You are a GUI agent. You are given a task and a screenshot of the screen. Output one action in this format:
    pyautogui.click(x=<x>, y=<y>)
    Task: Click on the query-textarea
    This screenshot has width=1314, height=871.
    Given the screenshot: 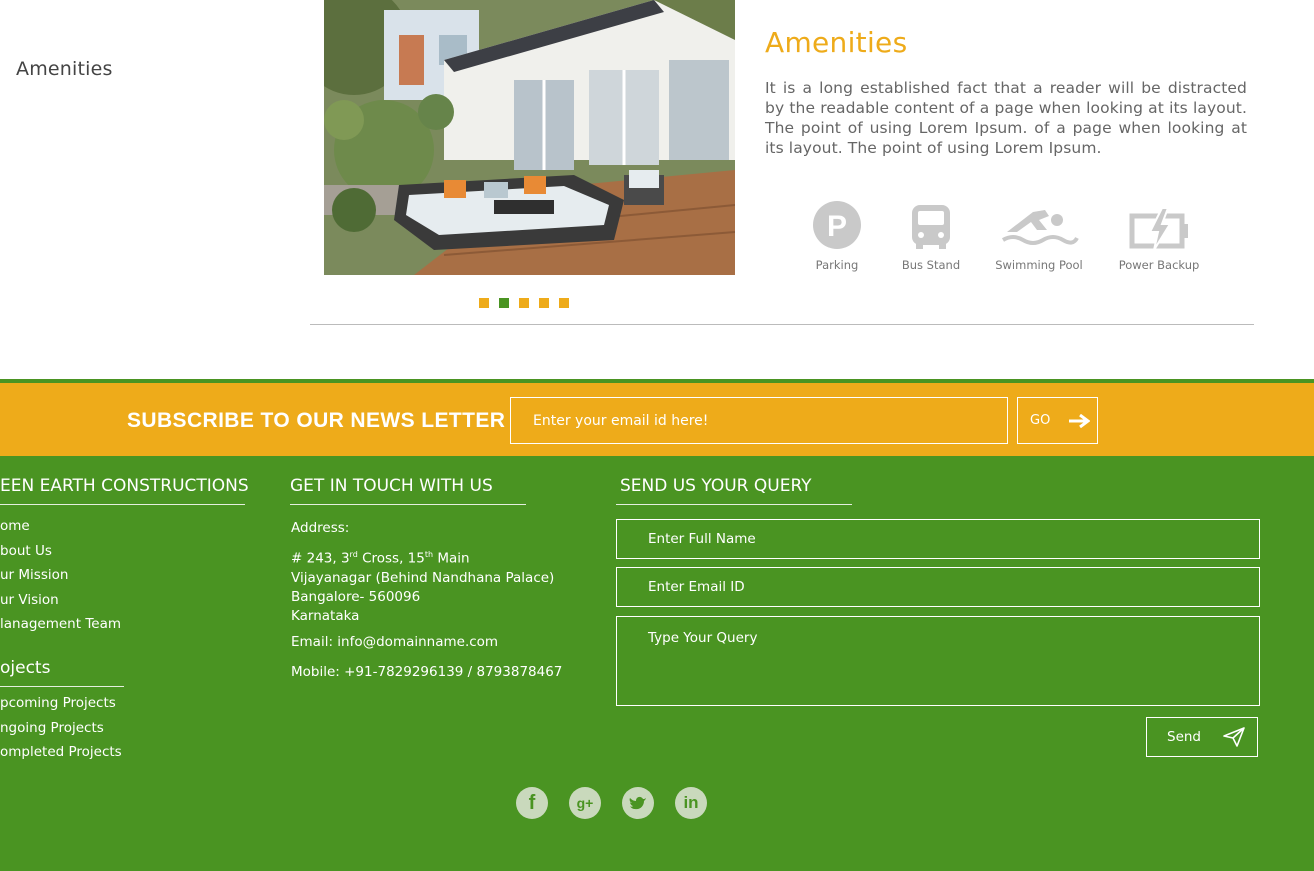 What is the action you would take?
    pyautogui.click(x=938, y=661)
    